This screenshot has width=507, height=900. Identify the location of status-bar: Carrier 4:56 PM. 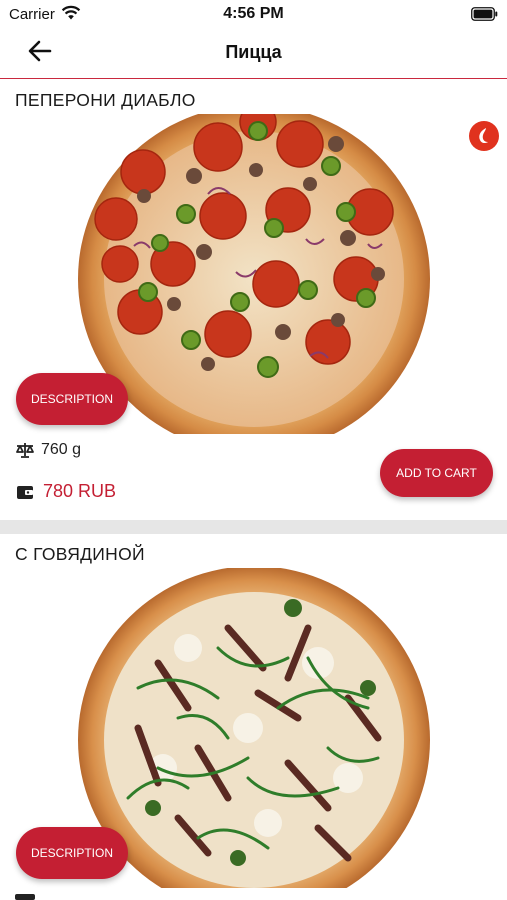
(253, 14).